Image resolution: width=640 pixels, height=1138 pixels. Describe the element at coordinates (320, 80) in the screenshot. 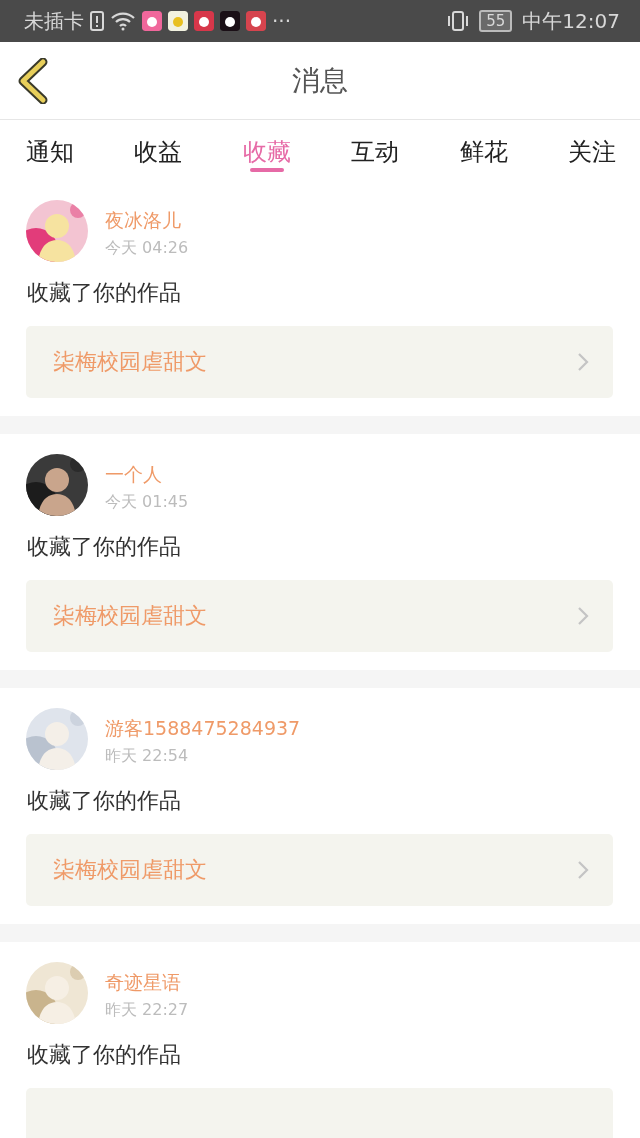

I see `page-title: 消息` at that location.